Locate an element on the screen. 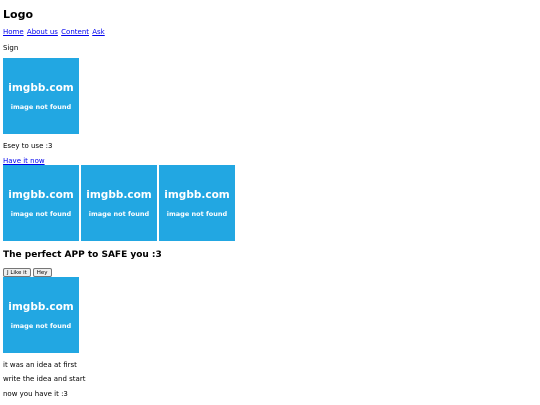  image-placeholder-1: imgbb.com image not found is located at coordinates (41, 96).